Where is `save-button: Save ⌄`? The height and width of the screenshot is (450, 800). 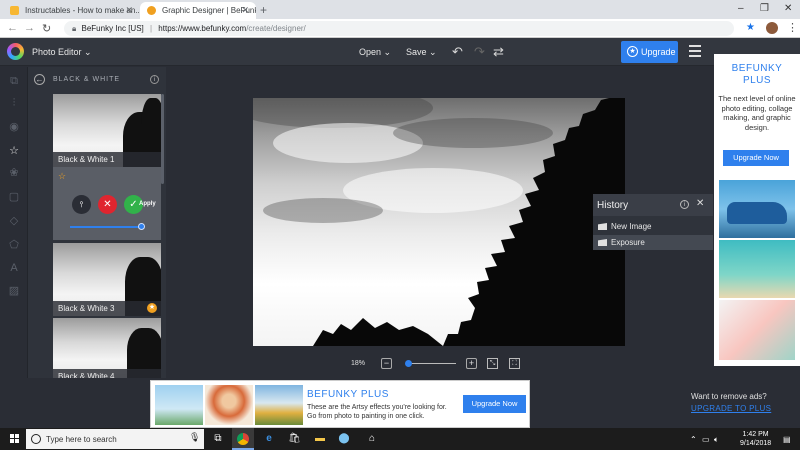 save-button: Save ⌄ is located at coordinates (421, 52).